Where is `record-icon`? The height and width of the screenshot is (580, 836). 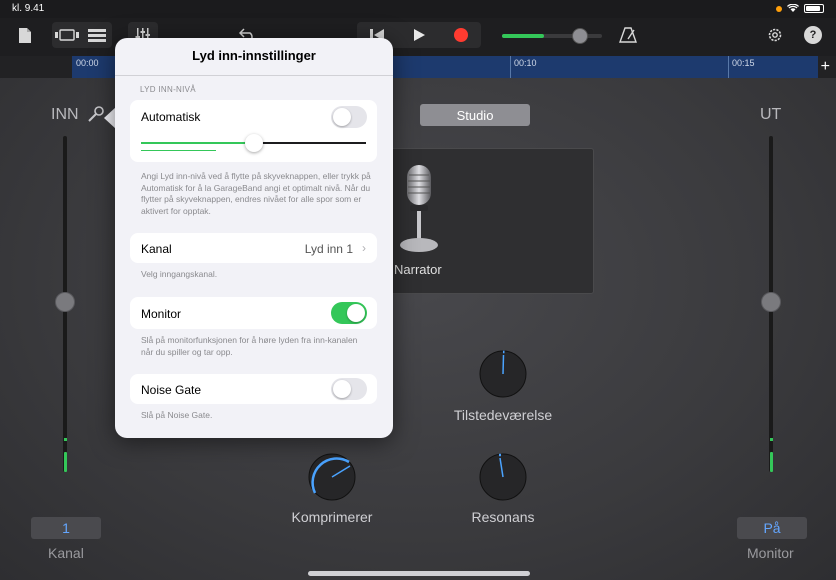 record-icon is located at coordinates (461, 35).